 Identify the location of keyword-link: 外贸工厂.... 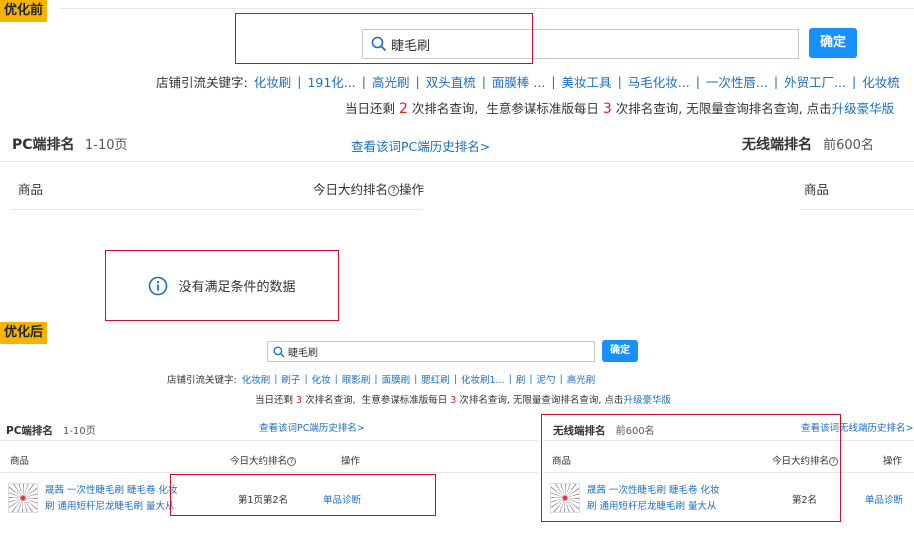
(815, 81).